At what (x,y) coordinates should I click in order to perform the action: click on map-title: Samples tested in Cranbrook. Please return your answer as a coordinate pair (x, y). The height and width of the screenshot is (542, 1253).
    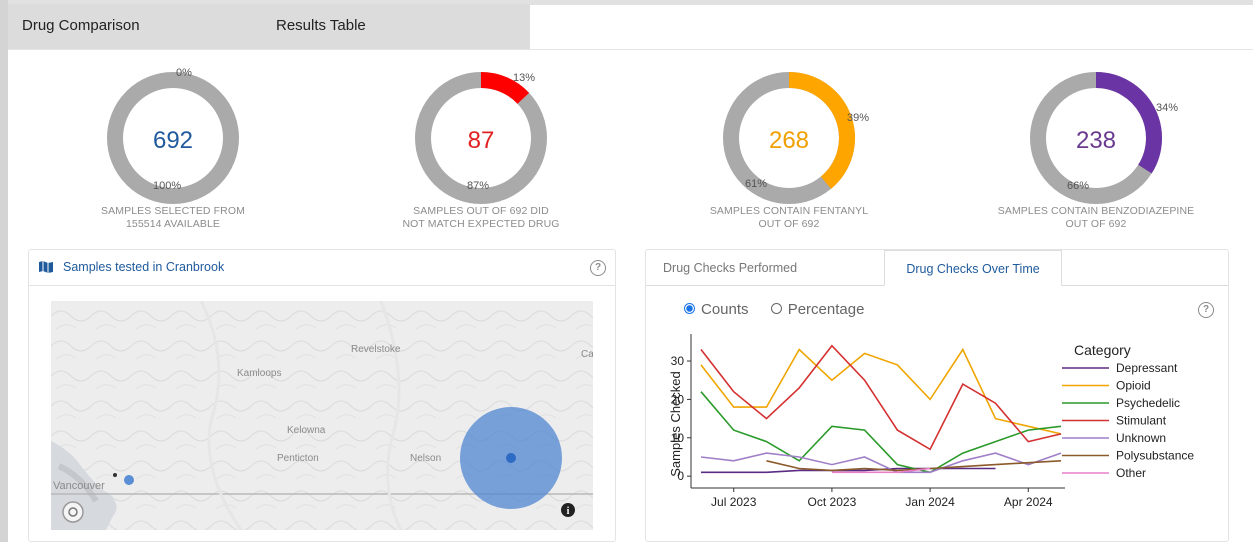
    Looking at the image, I should click on (144, 267).